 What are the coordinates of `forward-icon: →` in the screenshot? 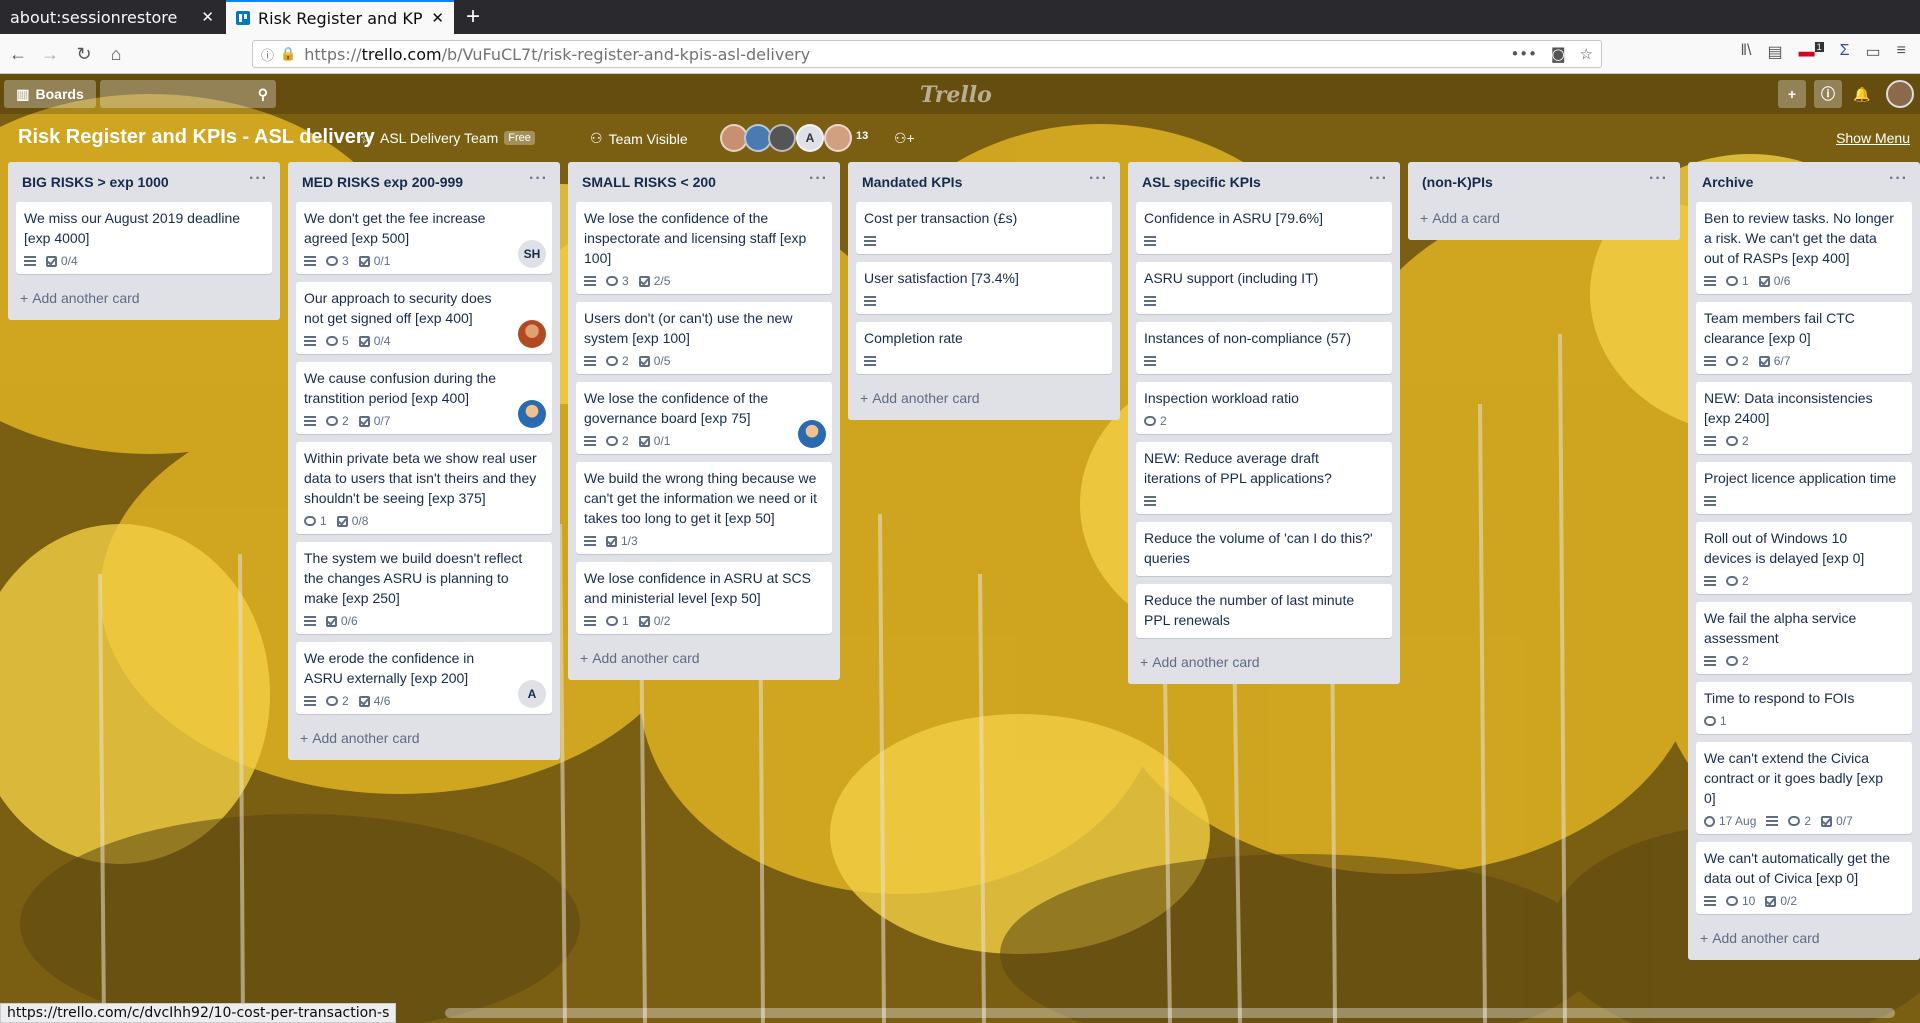 It's located at (50, 54).